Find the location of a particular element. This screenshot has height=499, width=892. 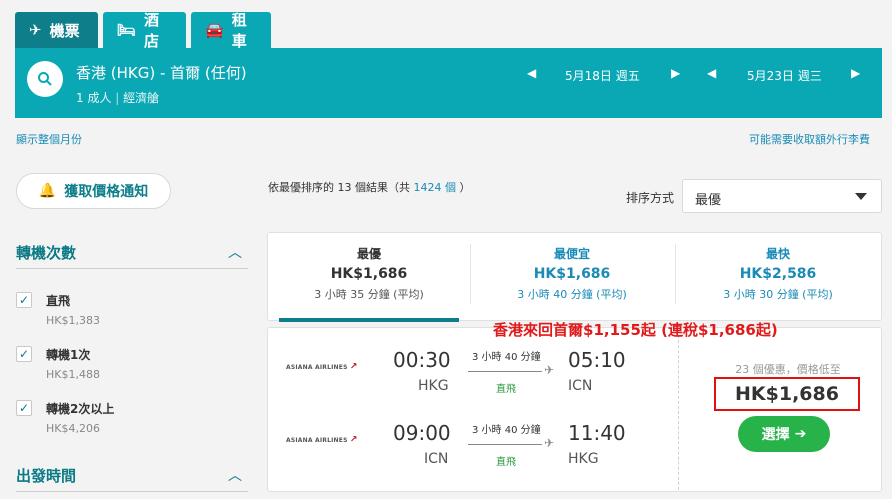

passengers: 1 成人 is located at coordinates (94, 98).